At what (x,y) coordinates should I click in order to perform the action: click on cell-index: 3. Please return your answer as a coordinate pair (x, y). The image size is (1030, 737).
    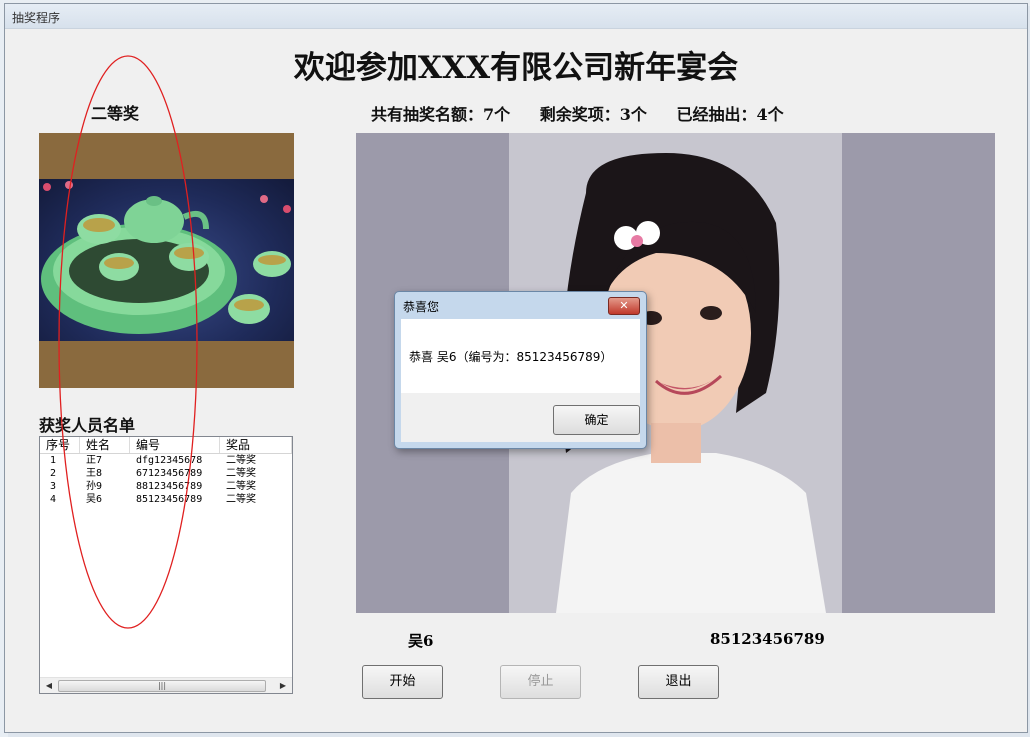
    Looking at the image, I should click on (53, 486).